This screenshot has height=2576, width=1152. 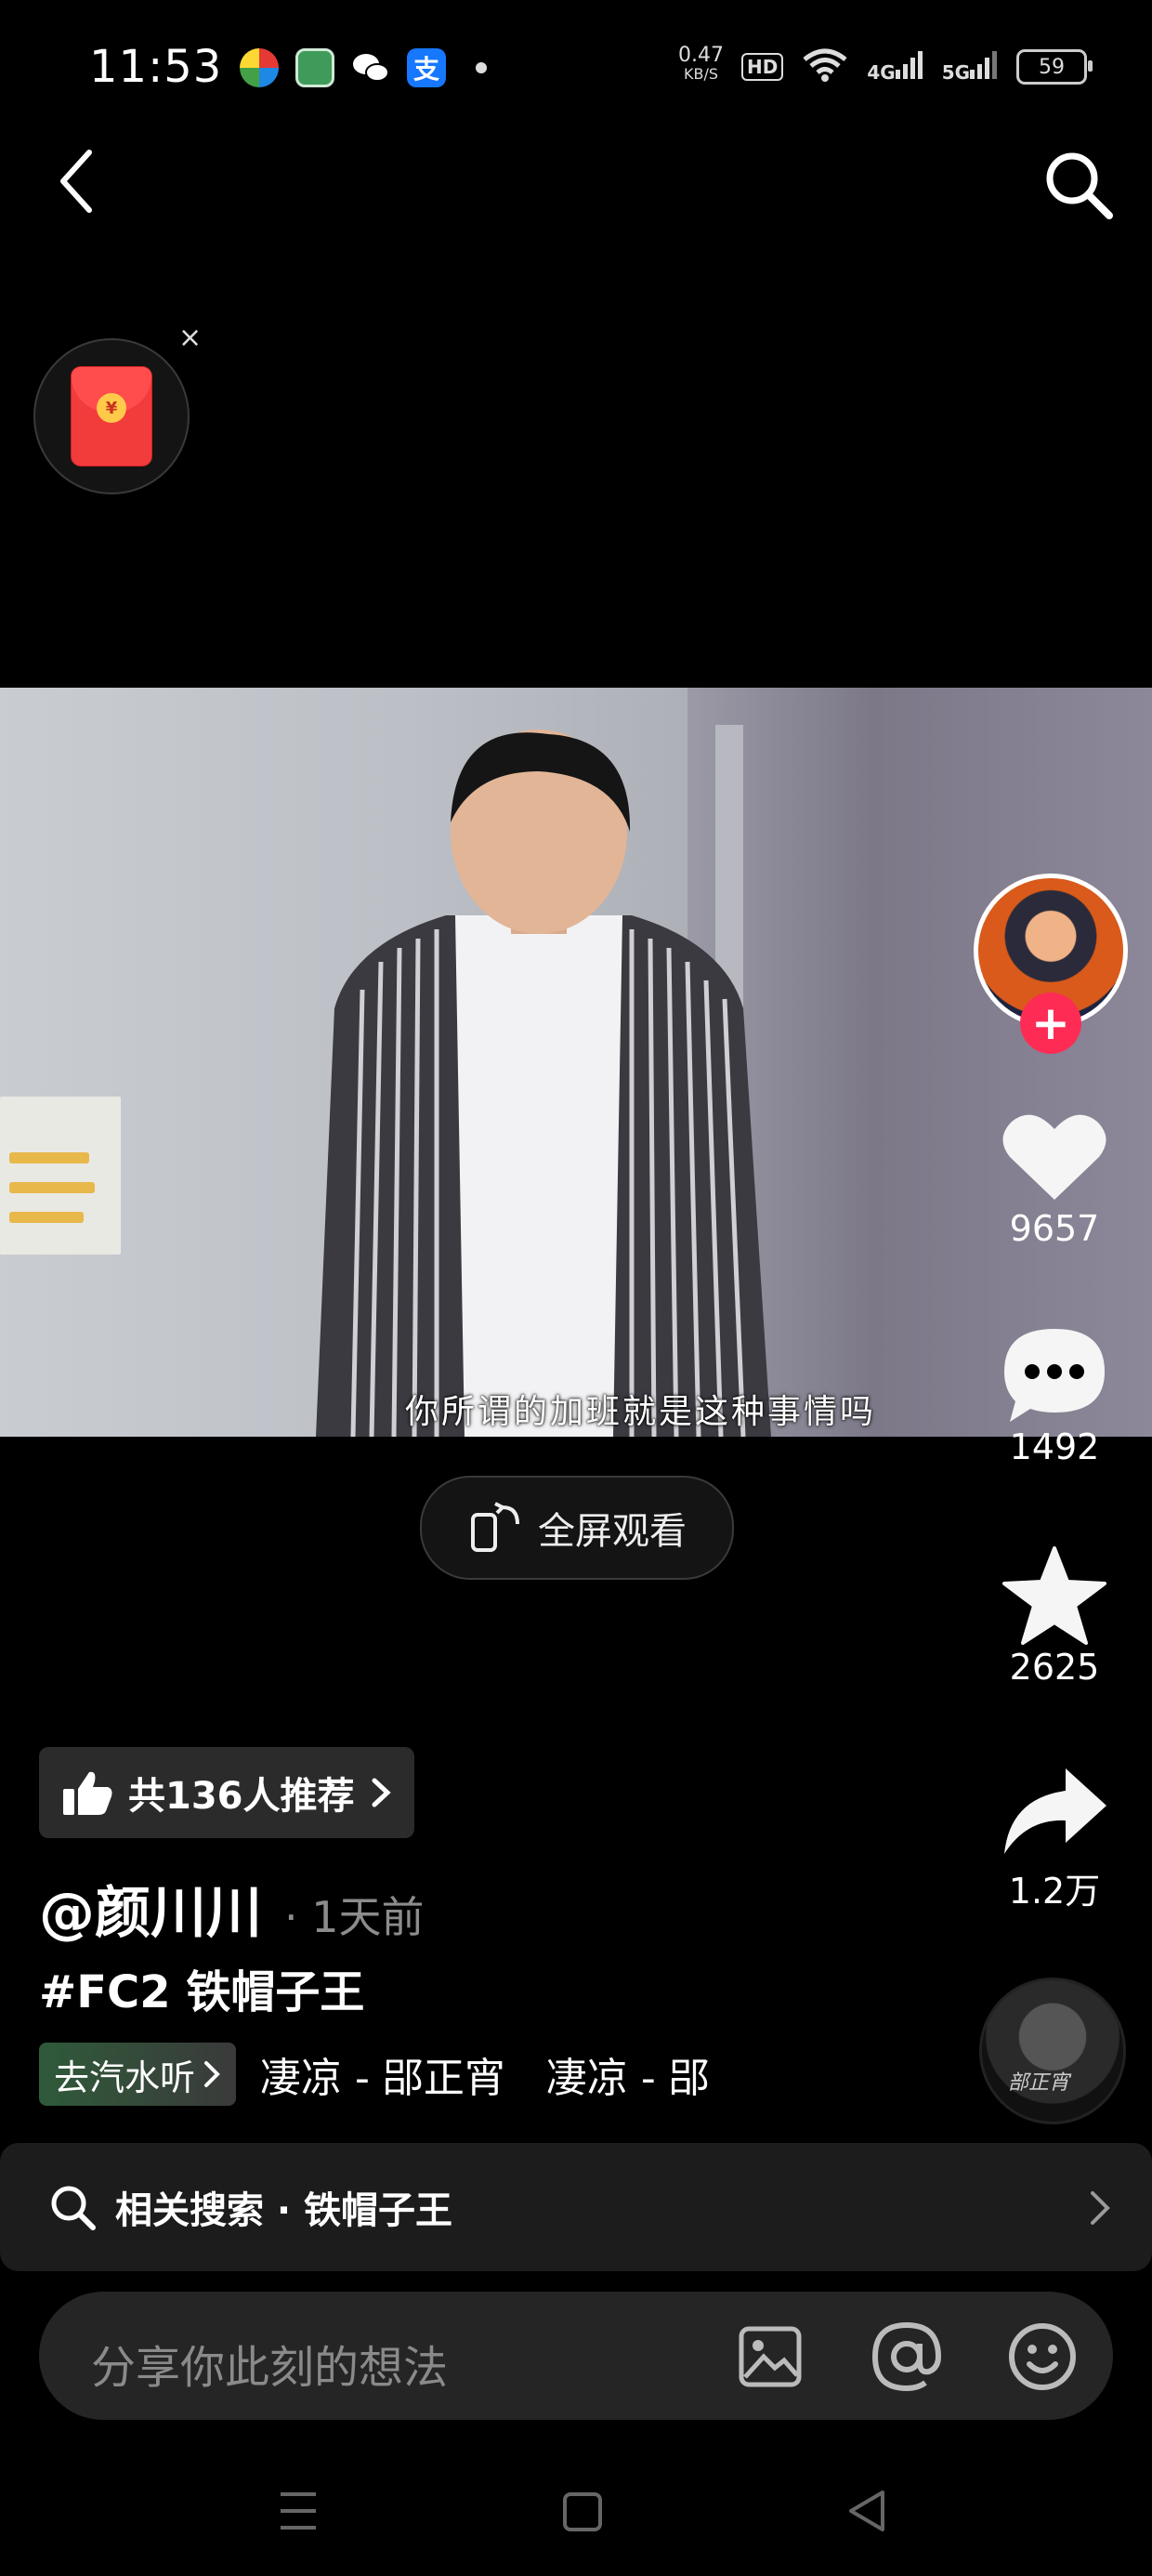 What do you see at coordinates (156, 67) in the screenshot?
I see `status-time: 11:53` at bounding box center [156, 67].